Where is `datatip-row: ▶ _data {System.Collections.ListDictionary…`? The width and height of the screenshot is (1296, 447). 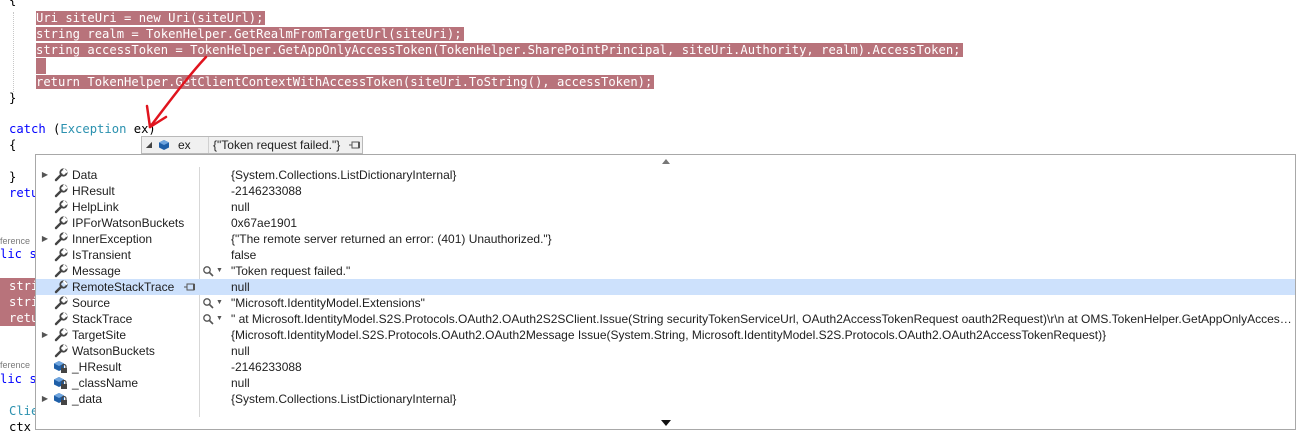 datatip-row: ▶ _data {System.Collections.ListDictionary… is located at coordinates (665, 399).